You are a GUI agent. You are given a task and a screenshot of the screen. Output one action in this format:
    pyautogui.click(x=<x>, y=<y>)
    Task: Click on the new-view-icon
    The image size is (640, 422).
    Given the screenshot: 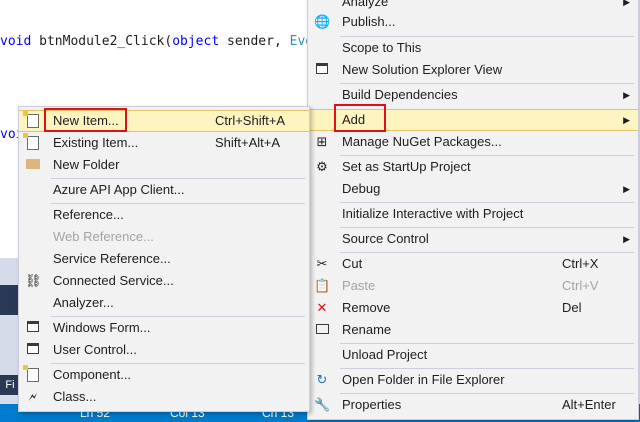 What is the action you would take?
    pyautogui.click(x=322, y=70)
    